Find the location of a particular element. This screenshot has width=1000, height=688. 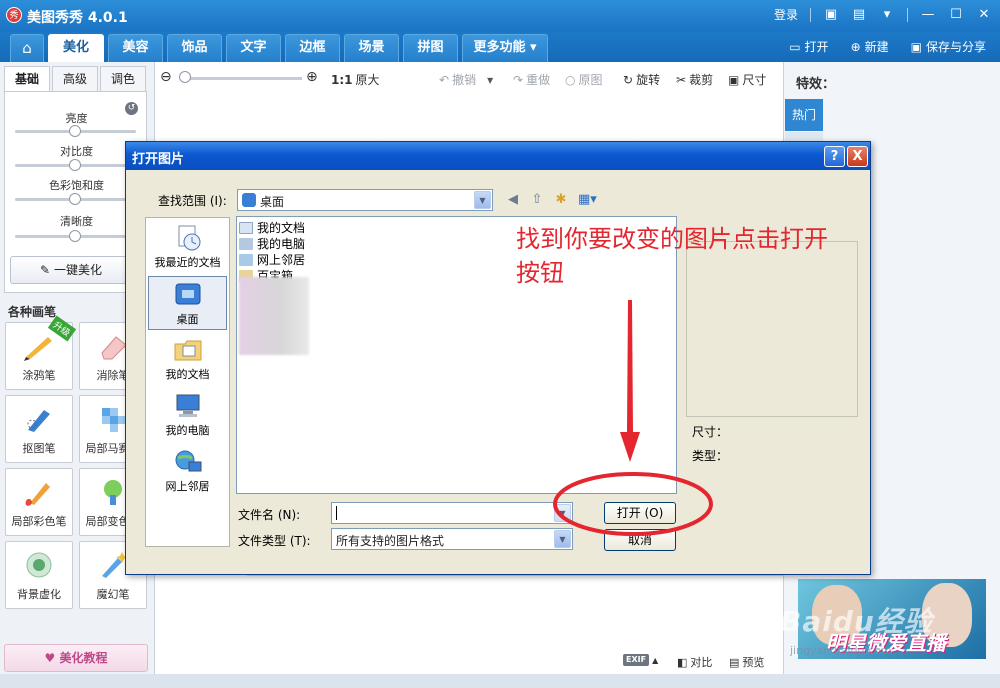

tab-beautify: 美化 is located at coordinates (76, 48).